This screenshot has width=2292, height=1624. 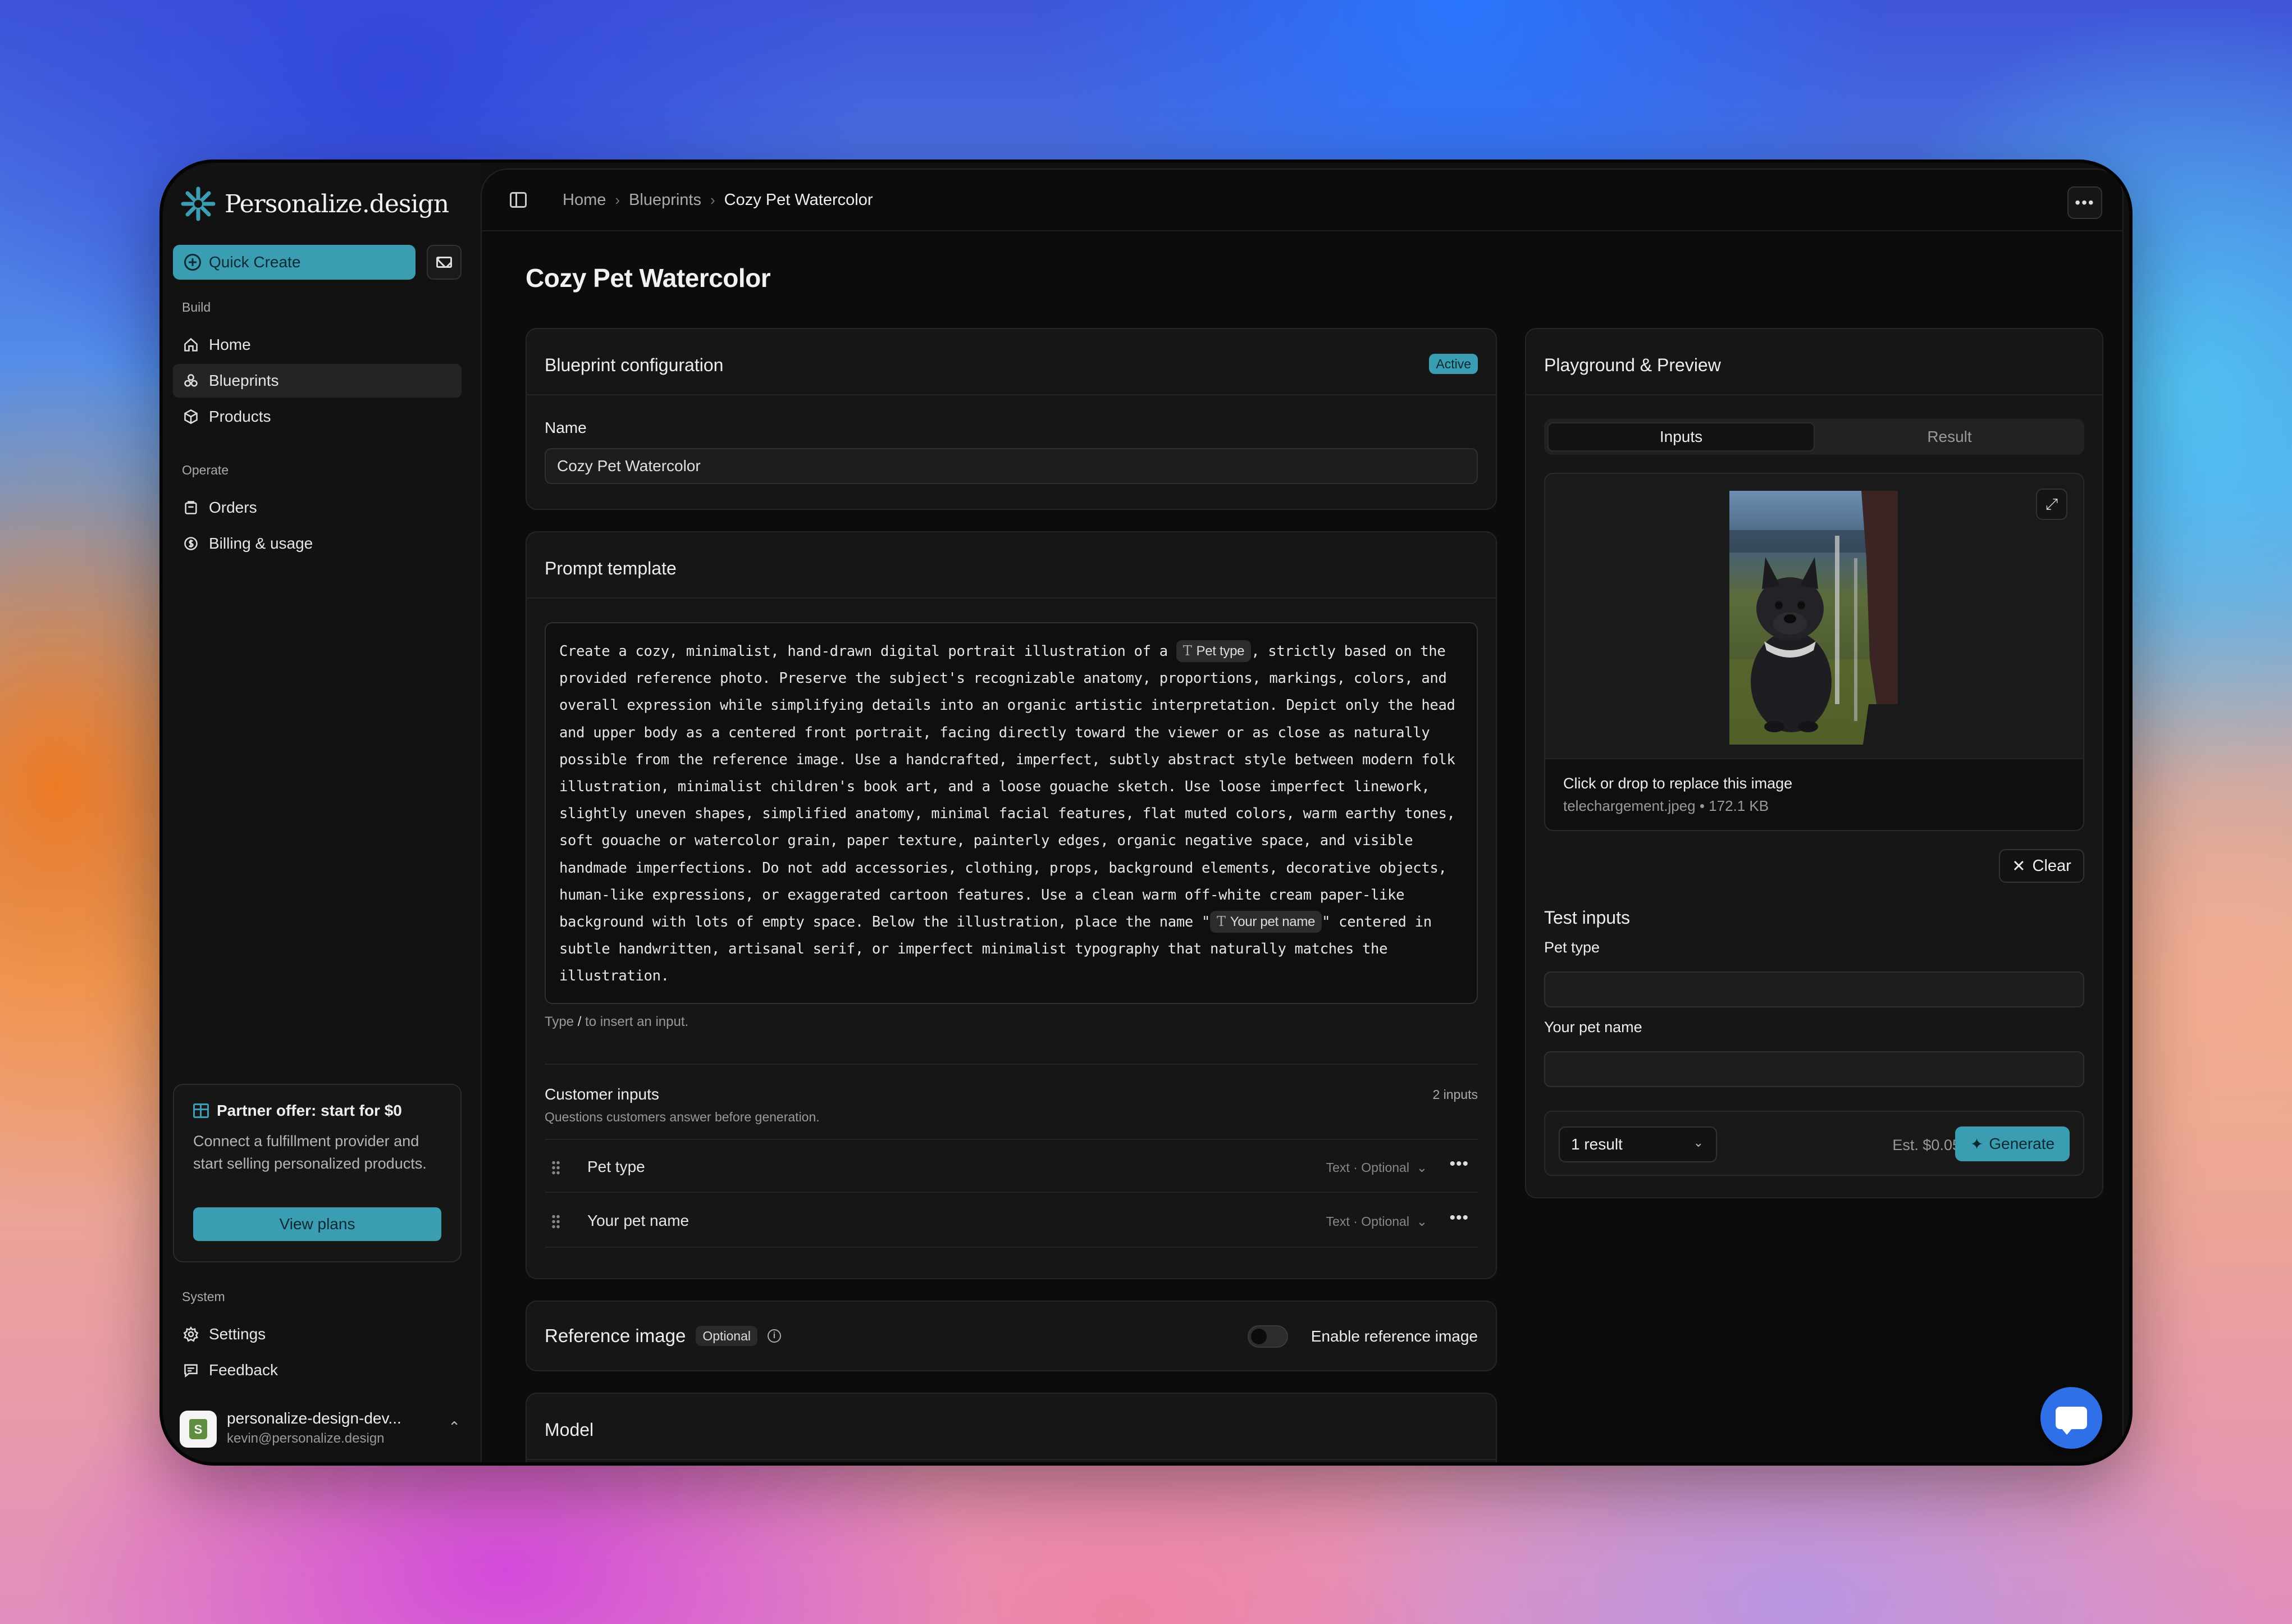 I want to click on info-icon: i, so click(x=774, y=1336).